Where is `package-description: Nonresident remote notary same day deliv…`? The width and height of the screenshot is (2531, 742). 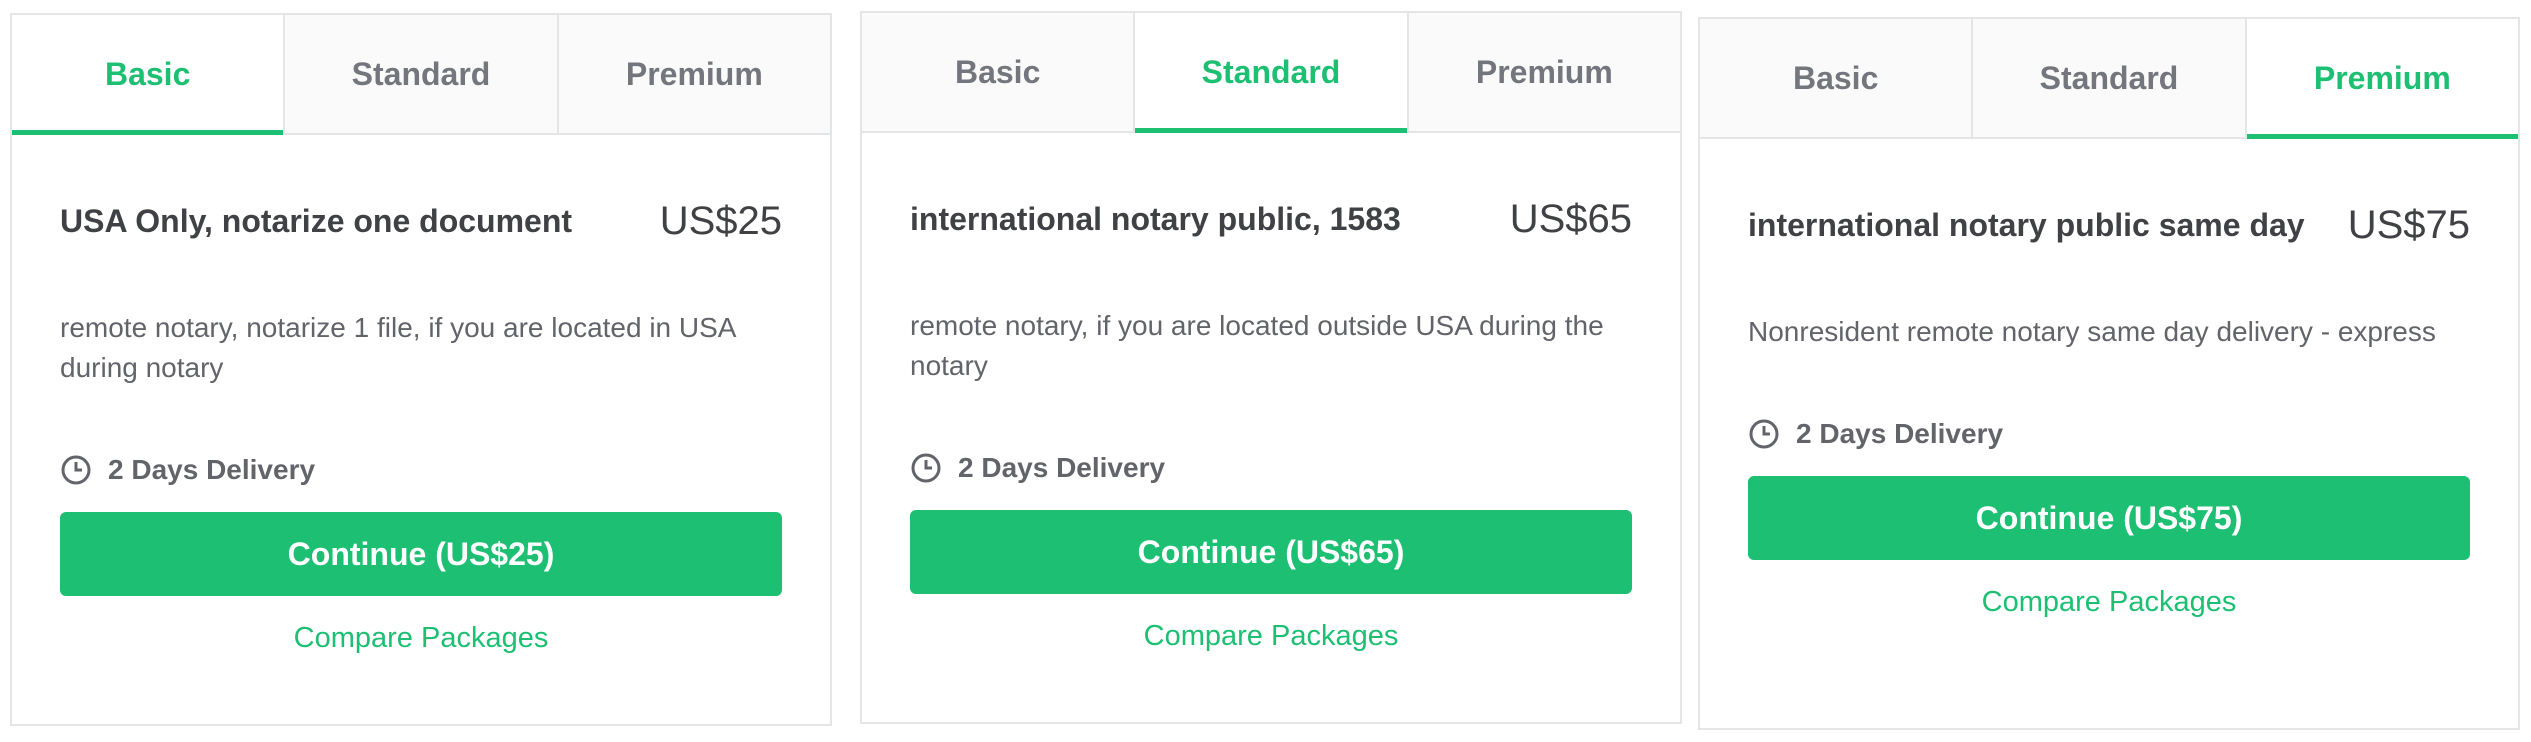 package-description: Nonresident remote notary same day deliv… is located at coordinates (2092, 331).